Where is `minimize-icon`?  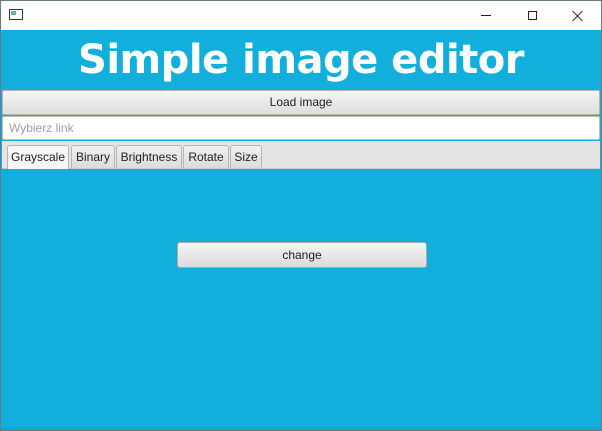
minimize-icon is located at coordinates (486, 15).